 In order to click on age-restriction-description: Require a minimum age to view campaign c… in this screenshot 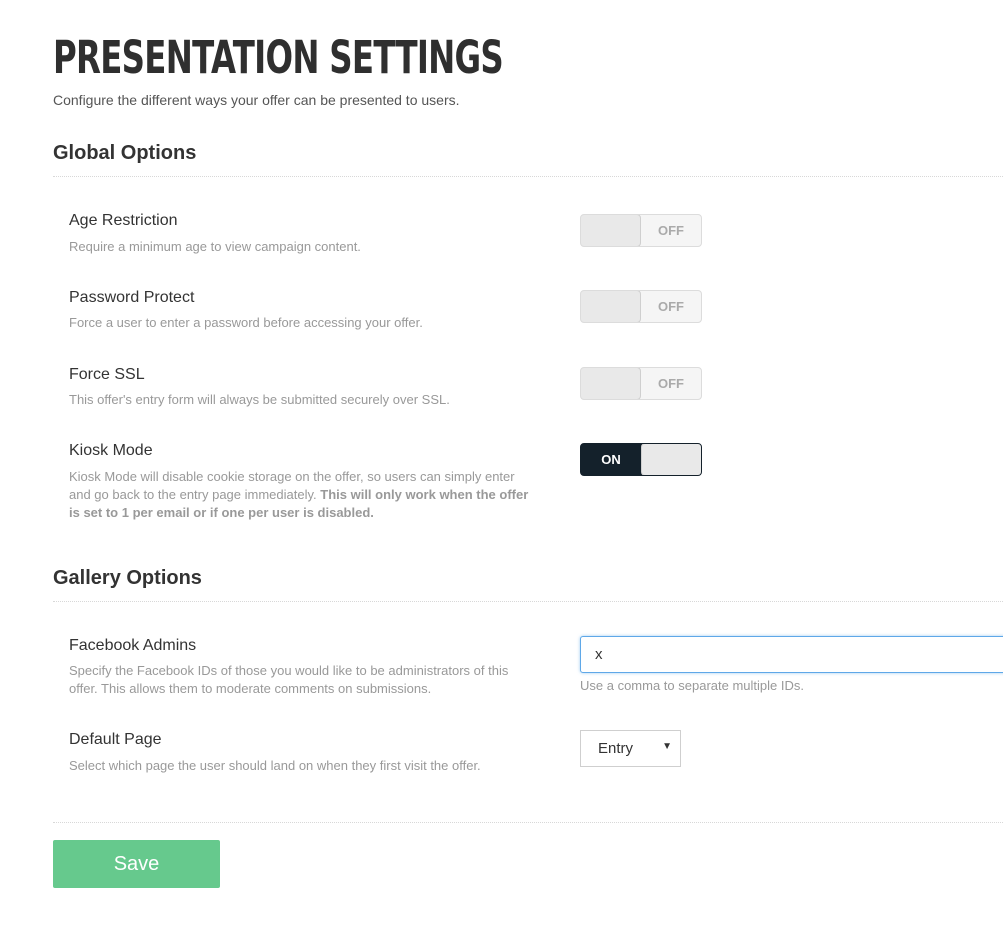, I will do `click(215, 246)`.